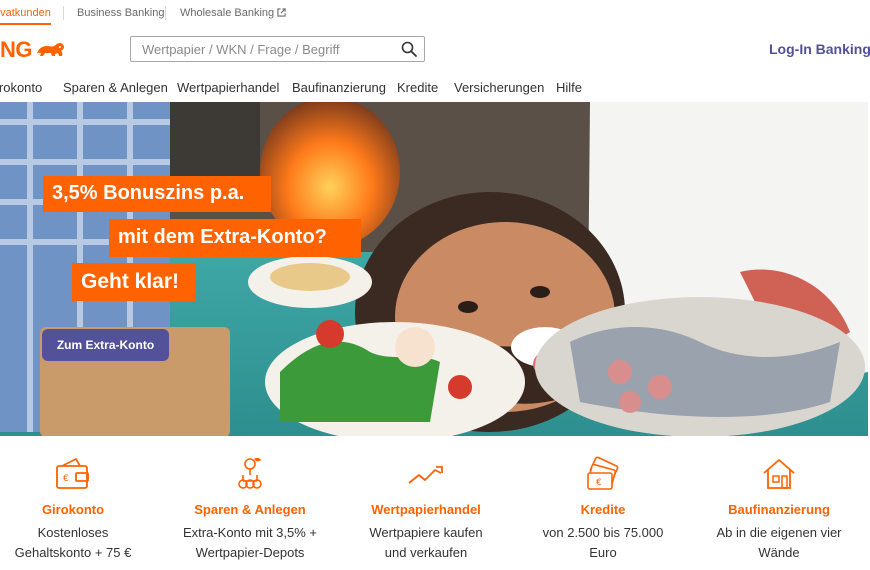 The width and height of the screenshot is (870, 570). I want to click on lion-icon, so click(50, 49).